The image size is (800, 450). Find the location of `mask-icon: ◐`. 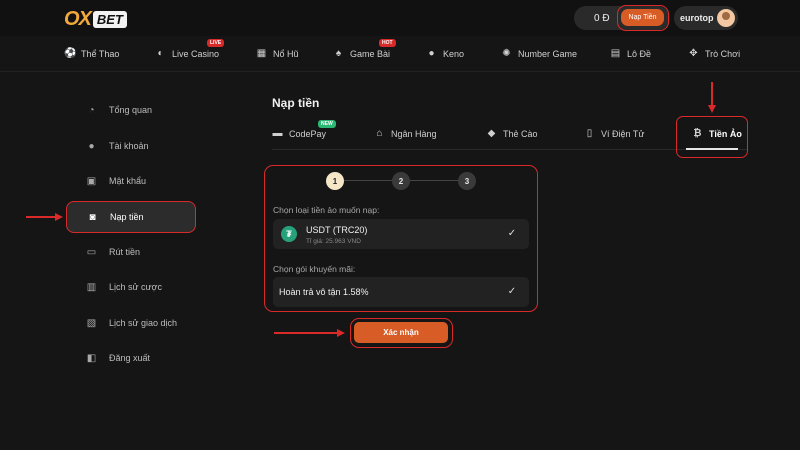

mask-icon: ◐ is located at coordinates (160, 53).